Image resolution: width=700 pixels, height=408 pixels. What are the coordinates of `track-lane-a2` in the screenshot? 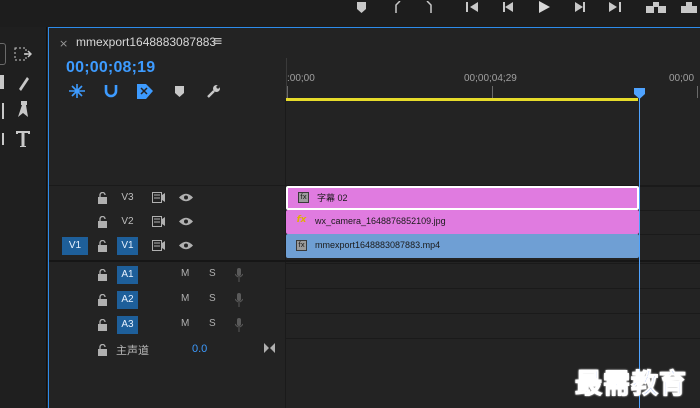 It's located at (493, 300).